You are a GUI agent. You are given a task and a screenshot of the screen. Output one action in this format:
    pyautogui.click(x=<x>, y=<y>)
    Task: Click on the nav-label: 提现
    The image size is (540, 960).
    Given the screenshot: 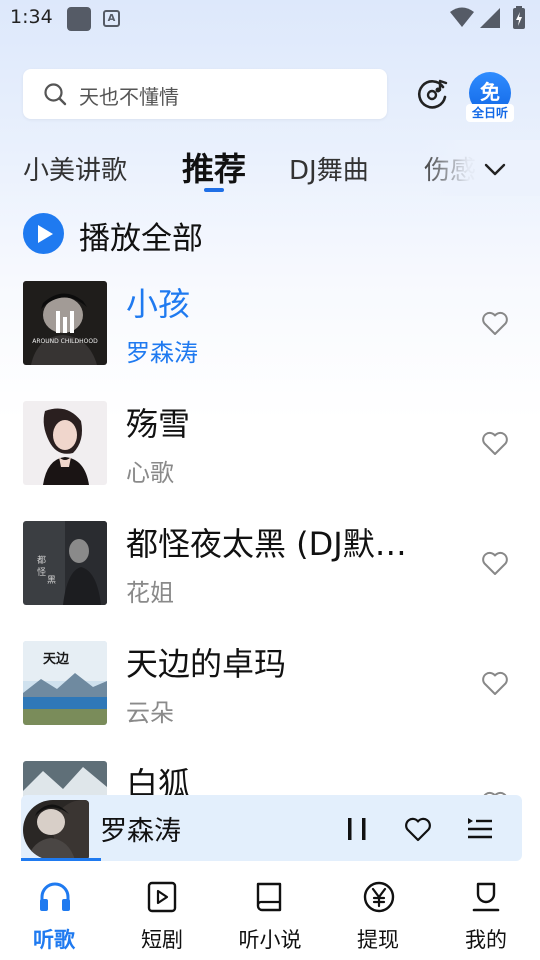 What is the action you would take?
    pyautogui.click(x=378, y=940)
    